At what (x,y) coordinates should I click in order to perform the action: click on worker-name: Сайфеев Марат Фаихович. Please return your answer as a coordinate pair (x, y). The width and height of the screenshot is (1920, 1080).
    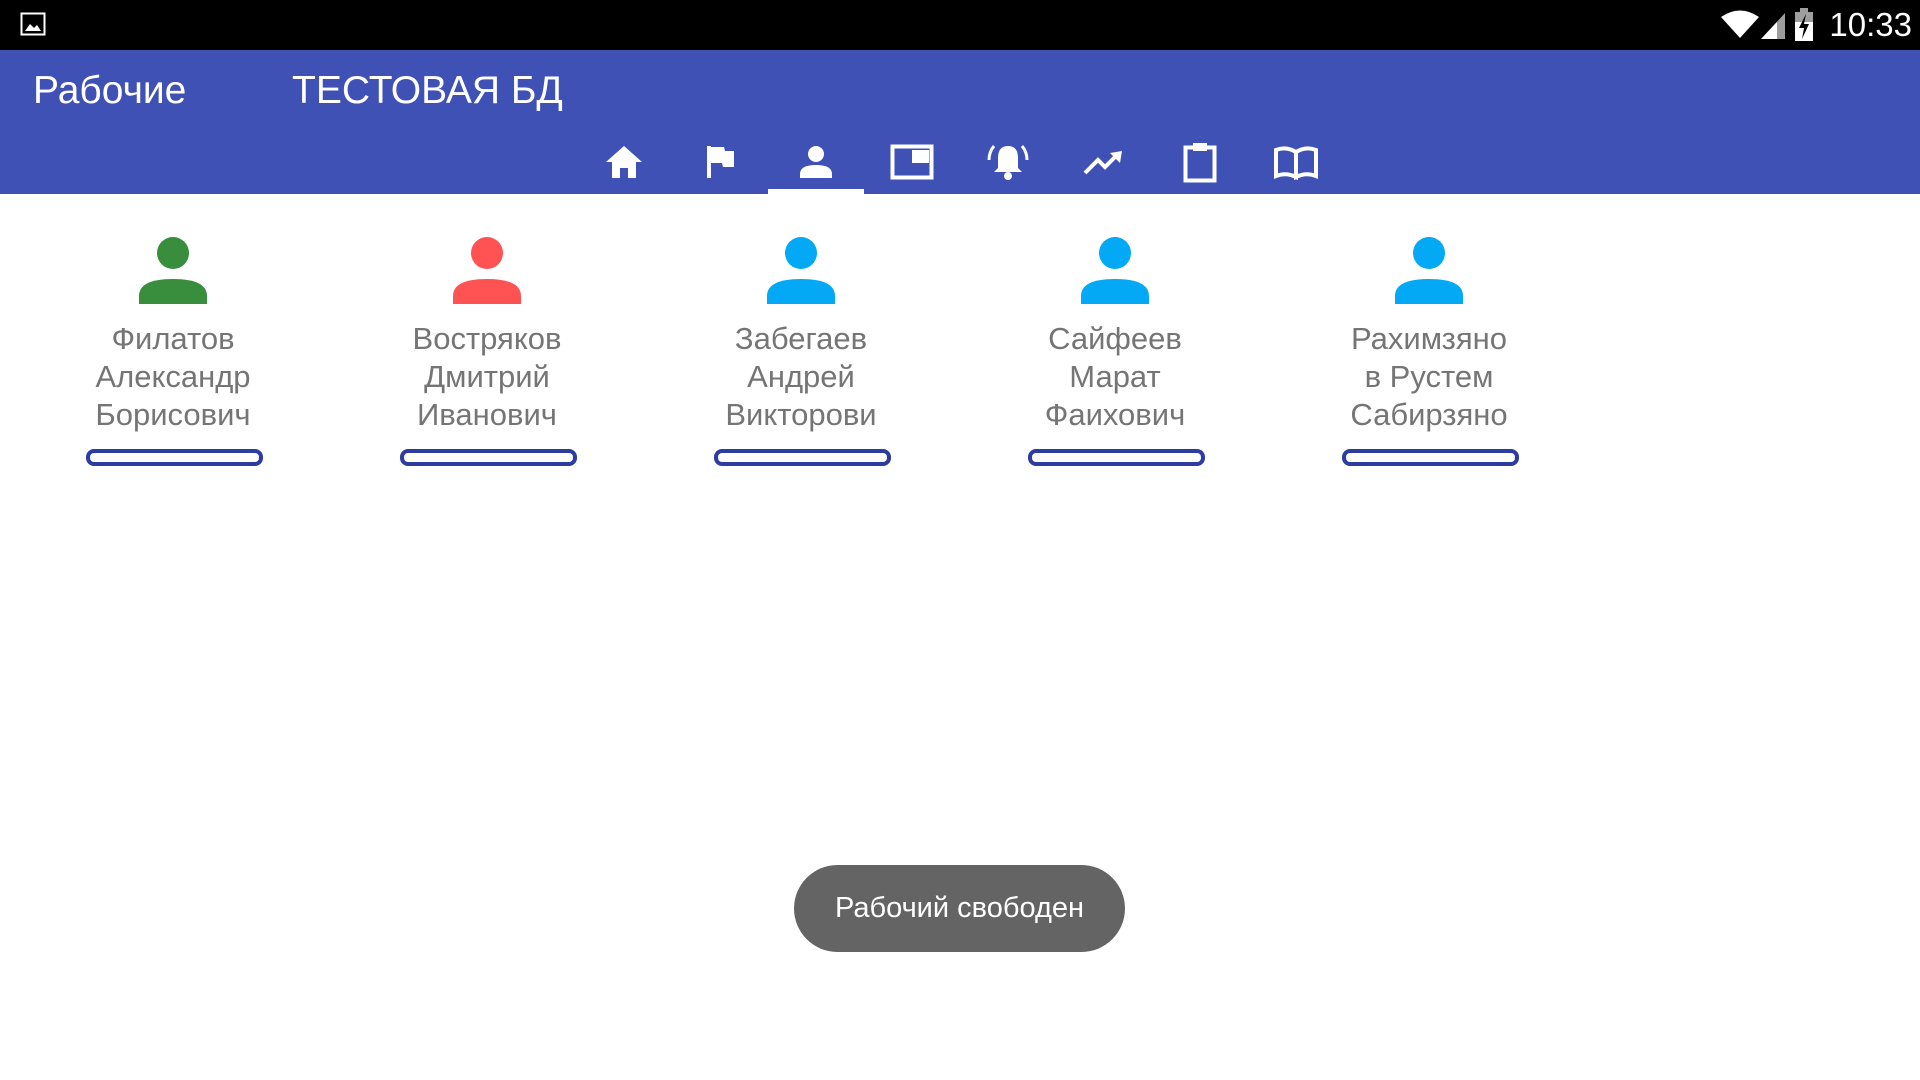
    Looking at the image, I should click on (1115, 377).